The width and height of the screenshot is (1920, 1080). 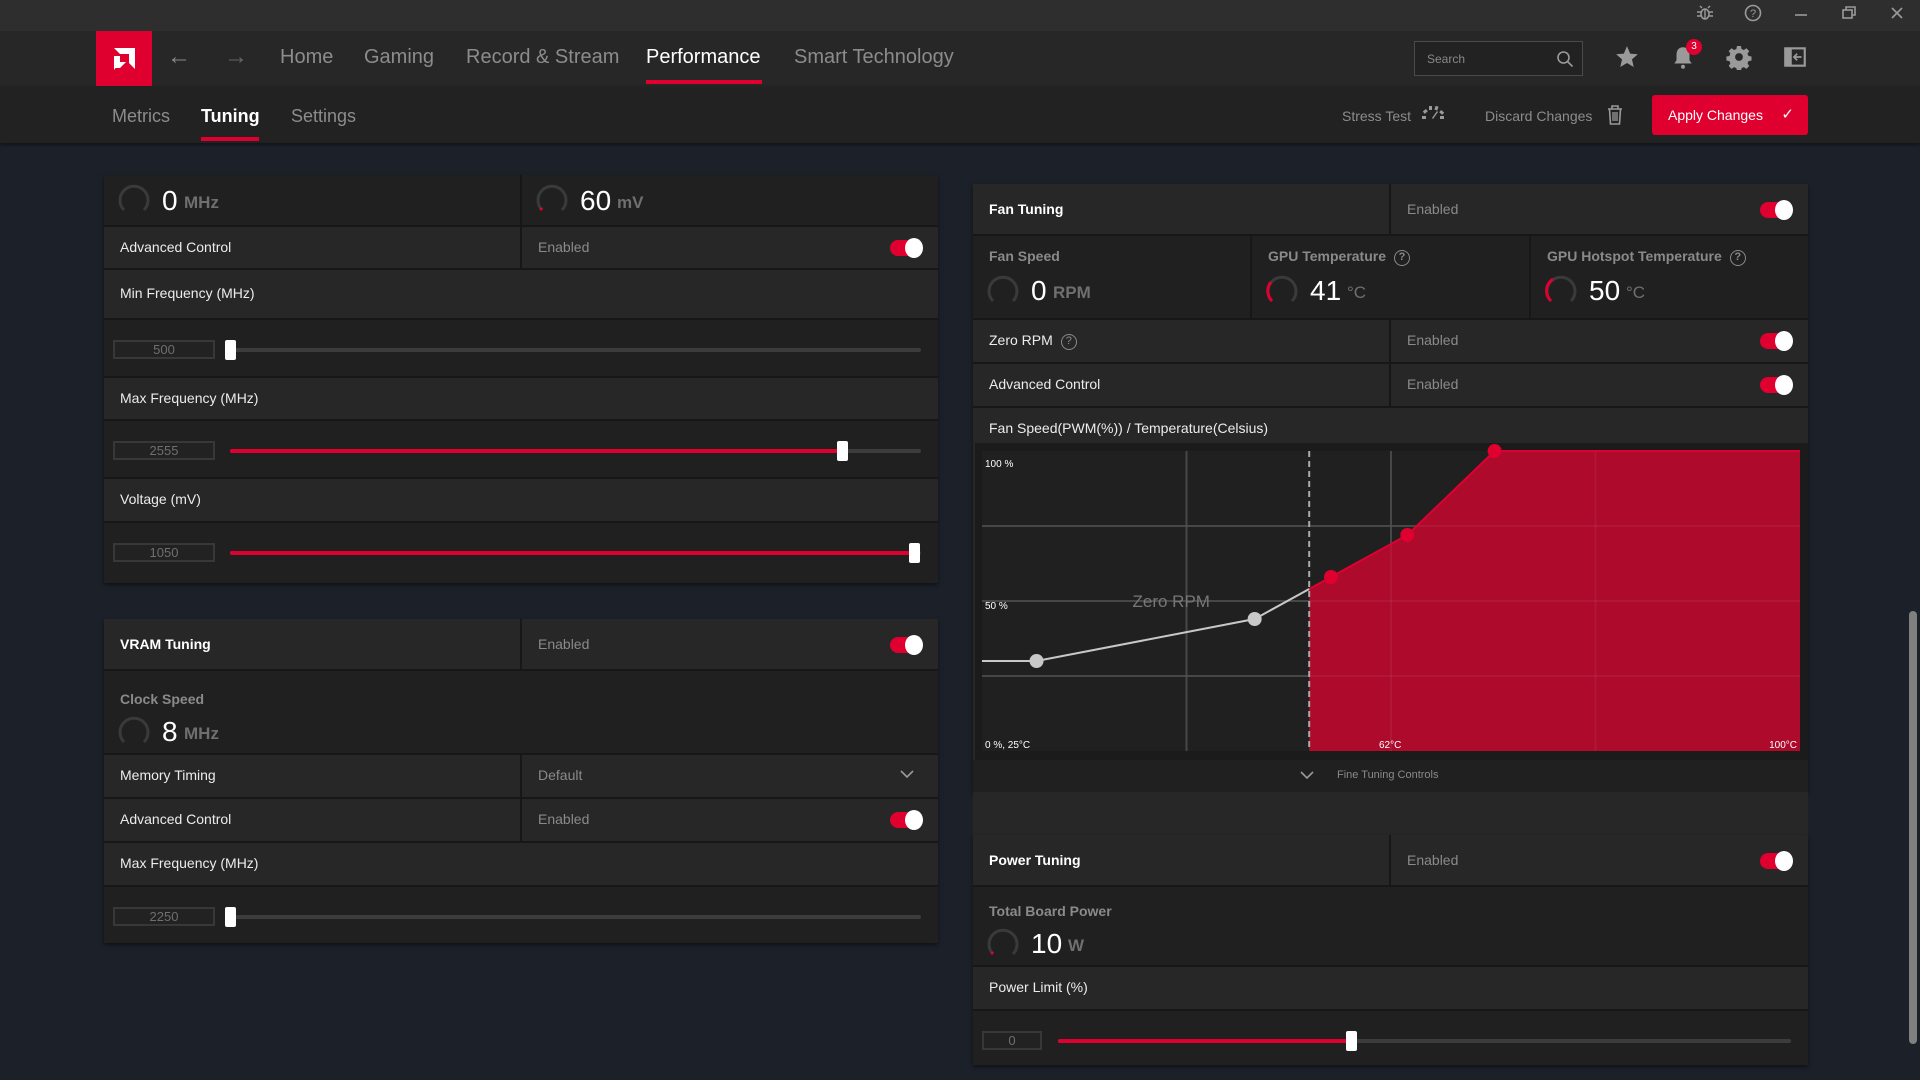 I want to click on zero-rpm-toggle, so click(x=1776, y=341).